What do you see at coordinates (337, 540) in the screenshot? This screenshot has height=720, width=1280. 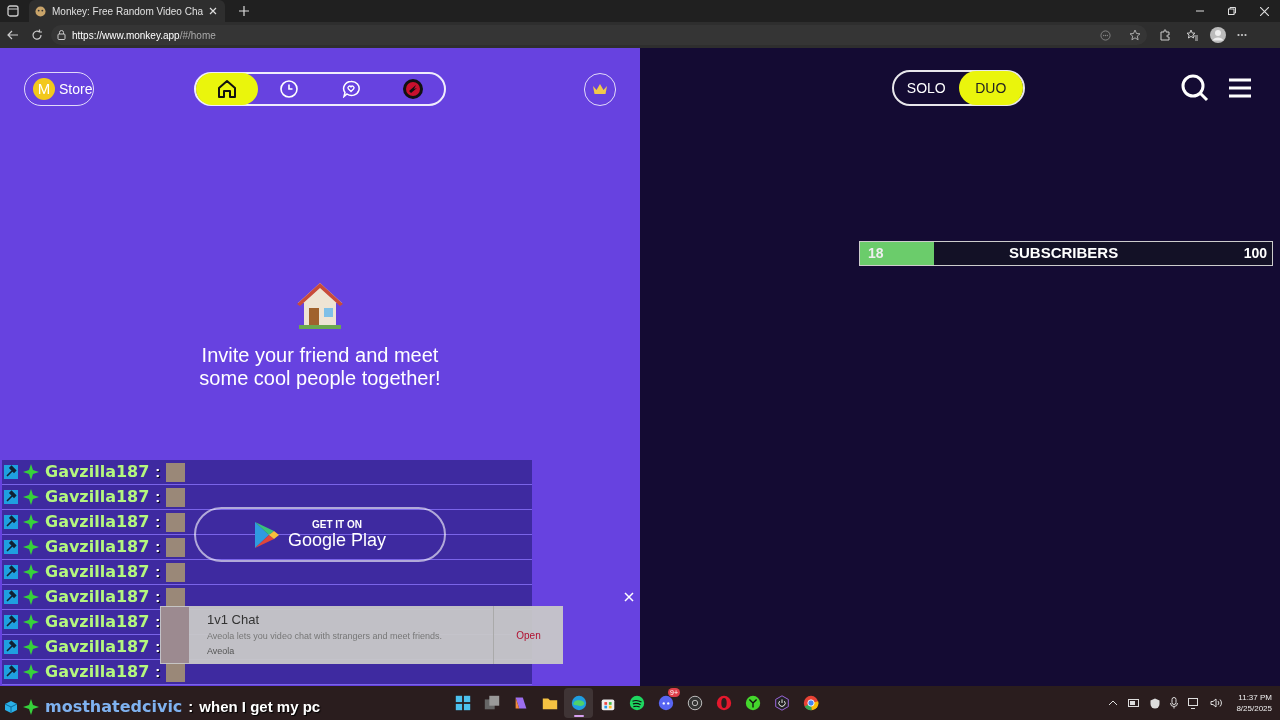 I see `google-play-text: Google Play` at bounding box center [337, 540].